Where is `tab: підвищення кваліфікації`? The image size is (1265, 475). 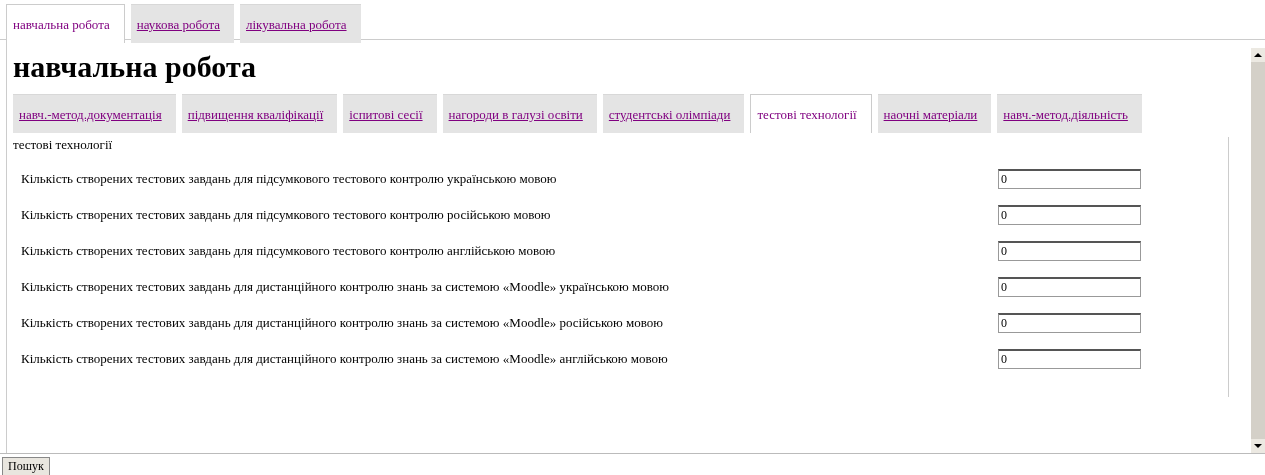 tab: підвищення кваліфікації is located at coordinates (259, 113).